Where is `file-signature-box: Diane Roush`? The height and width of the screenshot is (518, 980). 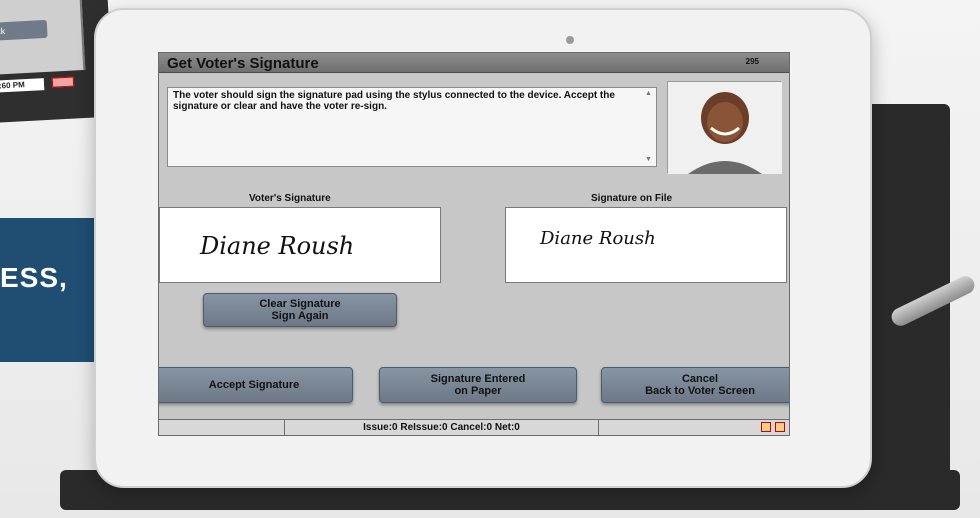
file-signature-box: Diane Roush is located at coordinates (646, 245).